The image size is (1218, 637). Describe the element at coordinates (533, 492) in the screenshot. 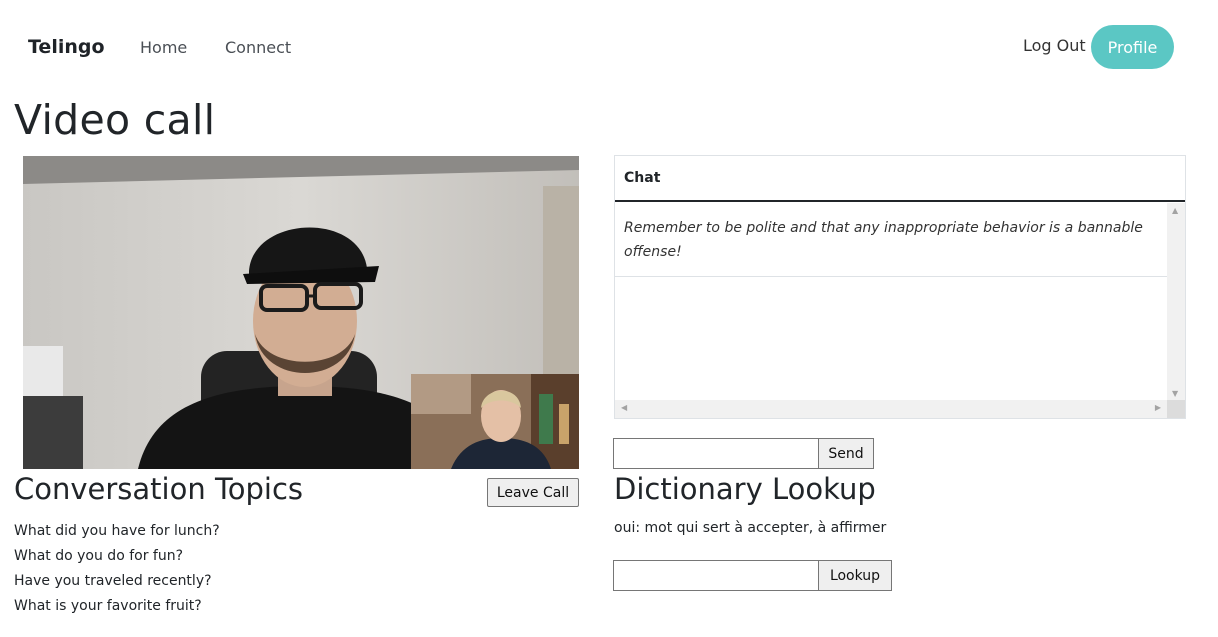

I see `leave-call-button: Leave Call` at that location.